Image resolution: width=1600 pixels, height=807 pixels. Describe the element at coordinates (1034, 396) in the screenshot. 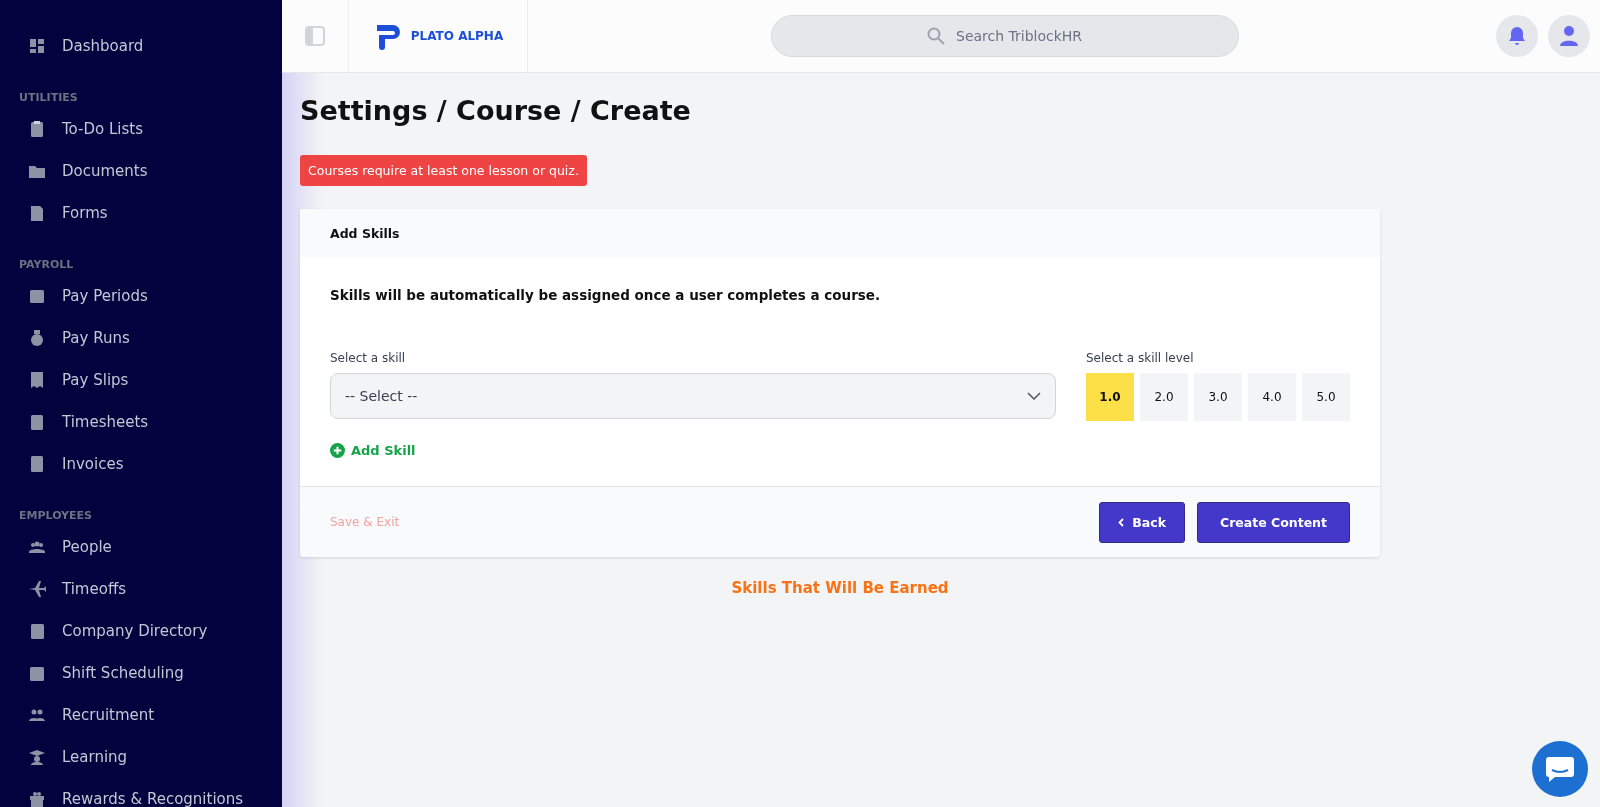

I see `chevron-down-icon` at that location.